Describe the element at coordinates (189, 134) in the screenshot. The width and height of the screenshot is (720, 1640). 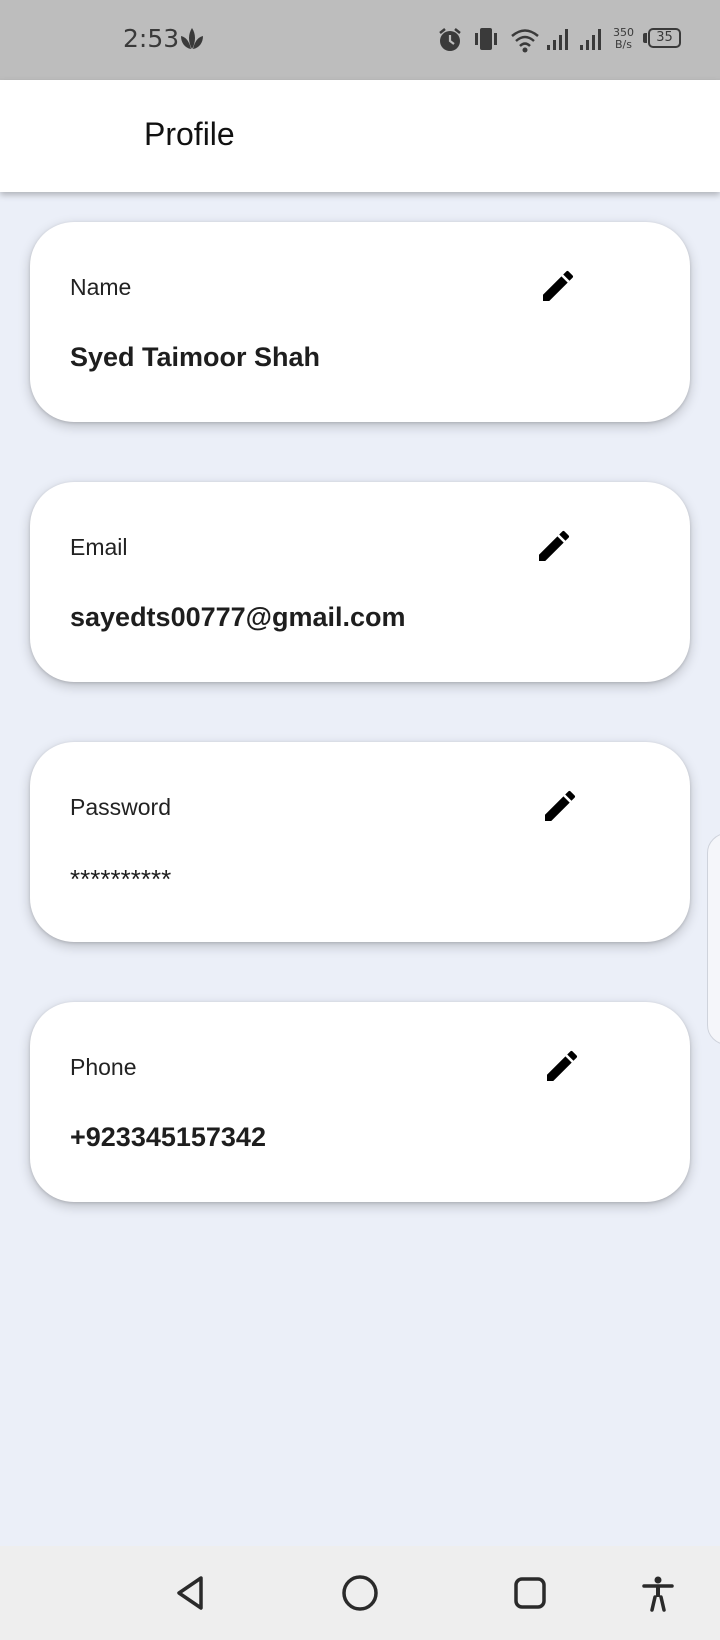
I see `page-title: Profile` at that location.